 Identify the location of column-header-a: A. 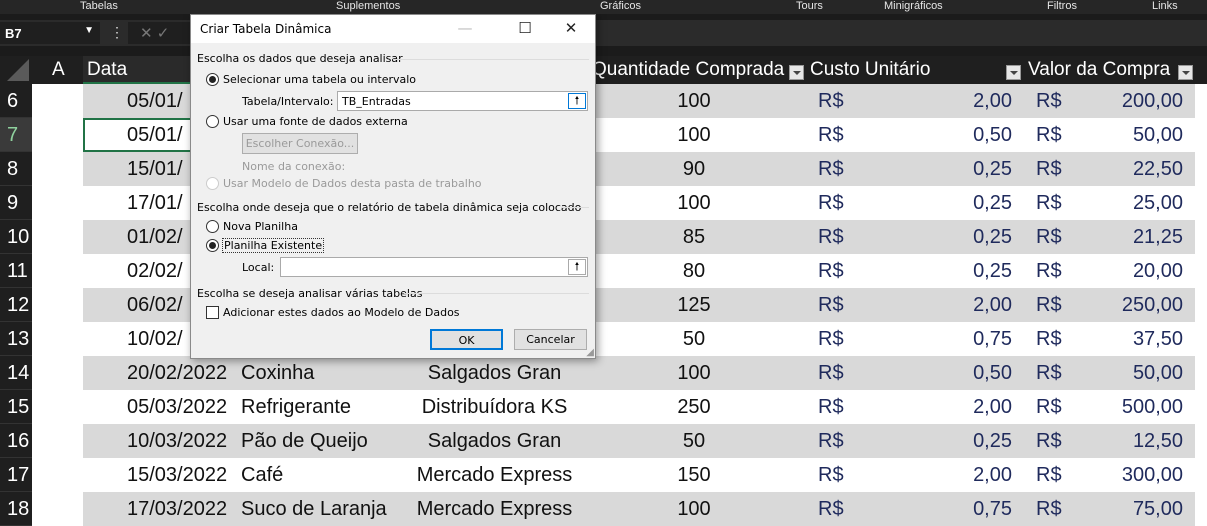
(58, 70).